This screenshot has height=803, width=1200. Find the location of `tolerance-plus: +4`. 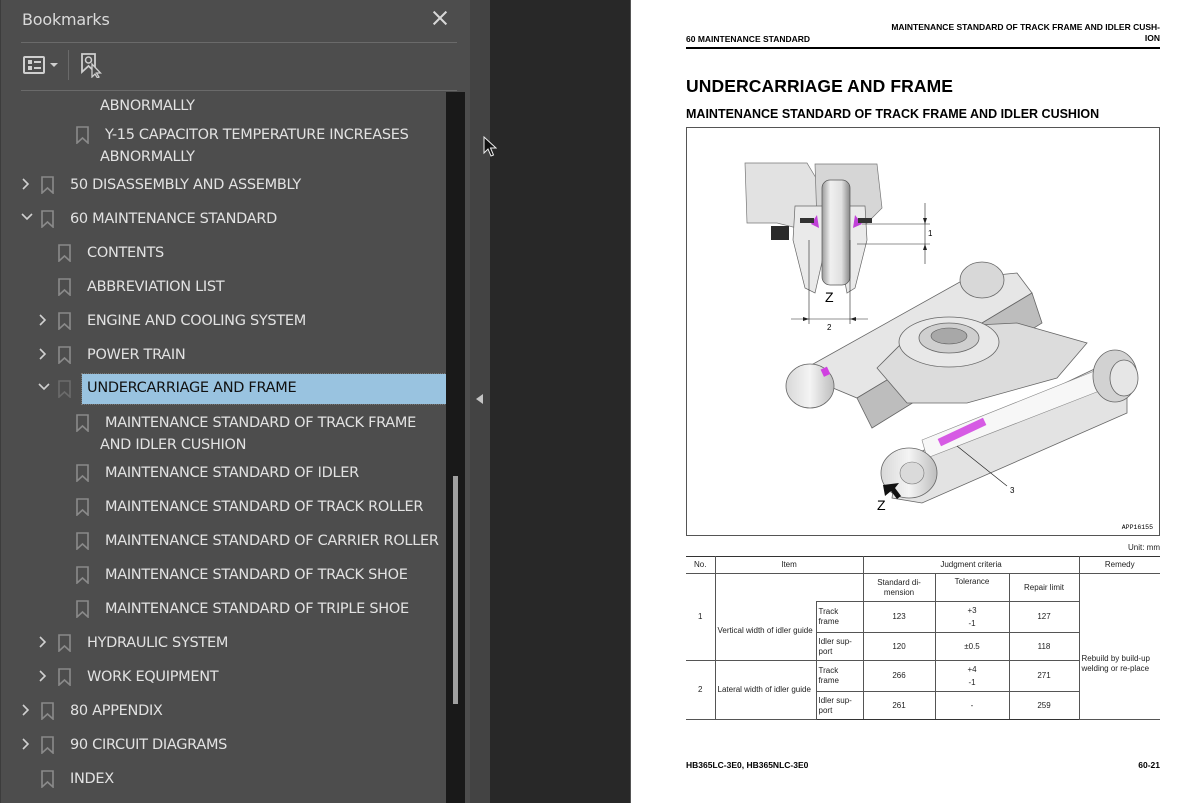

tolerance-plus: +4 is located at coordinates (972, 669).